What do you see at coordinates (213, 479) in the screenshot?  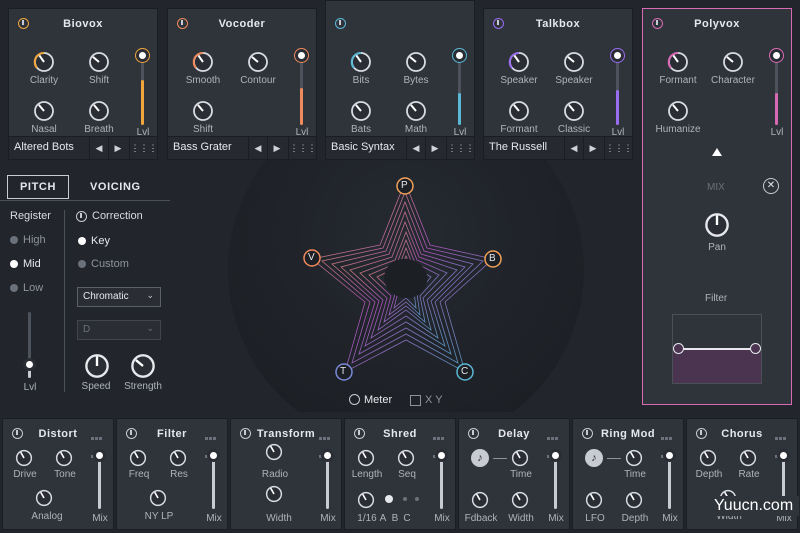 I see `module-1-mix-slider` at bounding box center [213, 479].